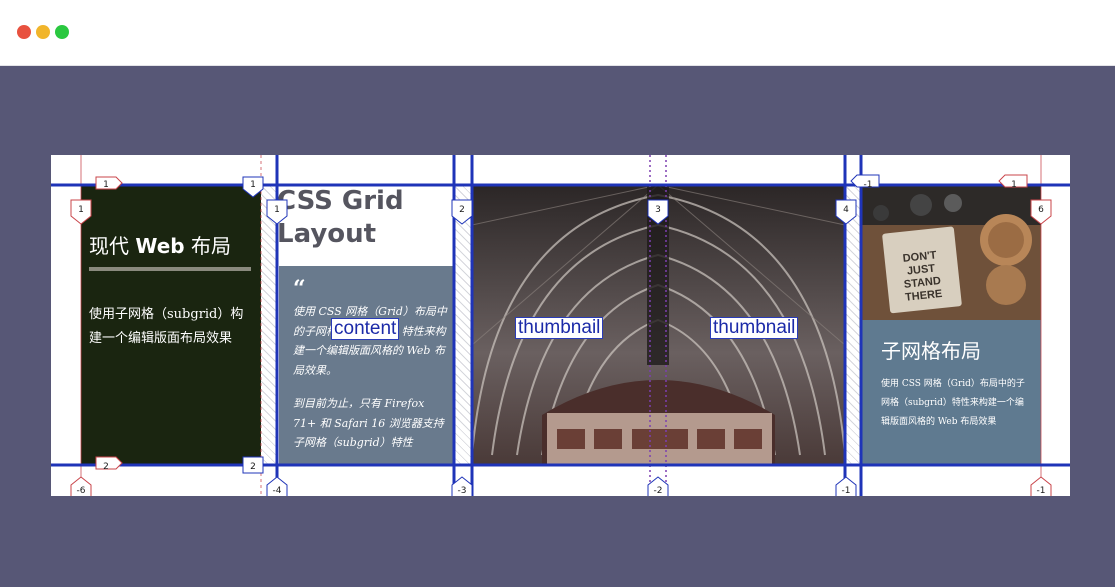 This screenshot has height=587, width=1115. What do you see at coordinates (365, 329) in the screenshot?
I see `area-label-content: content` at bounding box center [365, 329].